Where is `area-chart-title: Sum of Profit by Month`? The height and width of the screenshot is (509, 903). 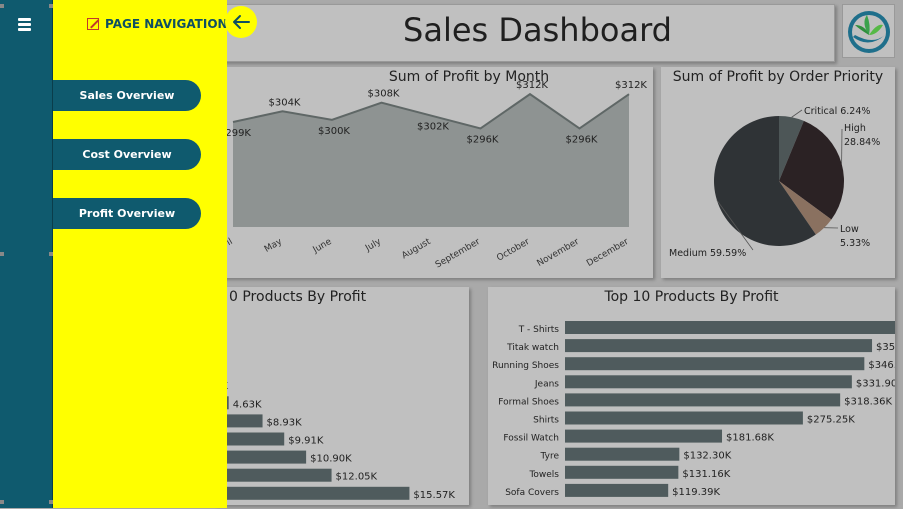 area-chart-title: Sum of Profit by Month is located at coordinates (434, 77).